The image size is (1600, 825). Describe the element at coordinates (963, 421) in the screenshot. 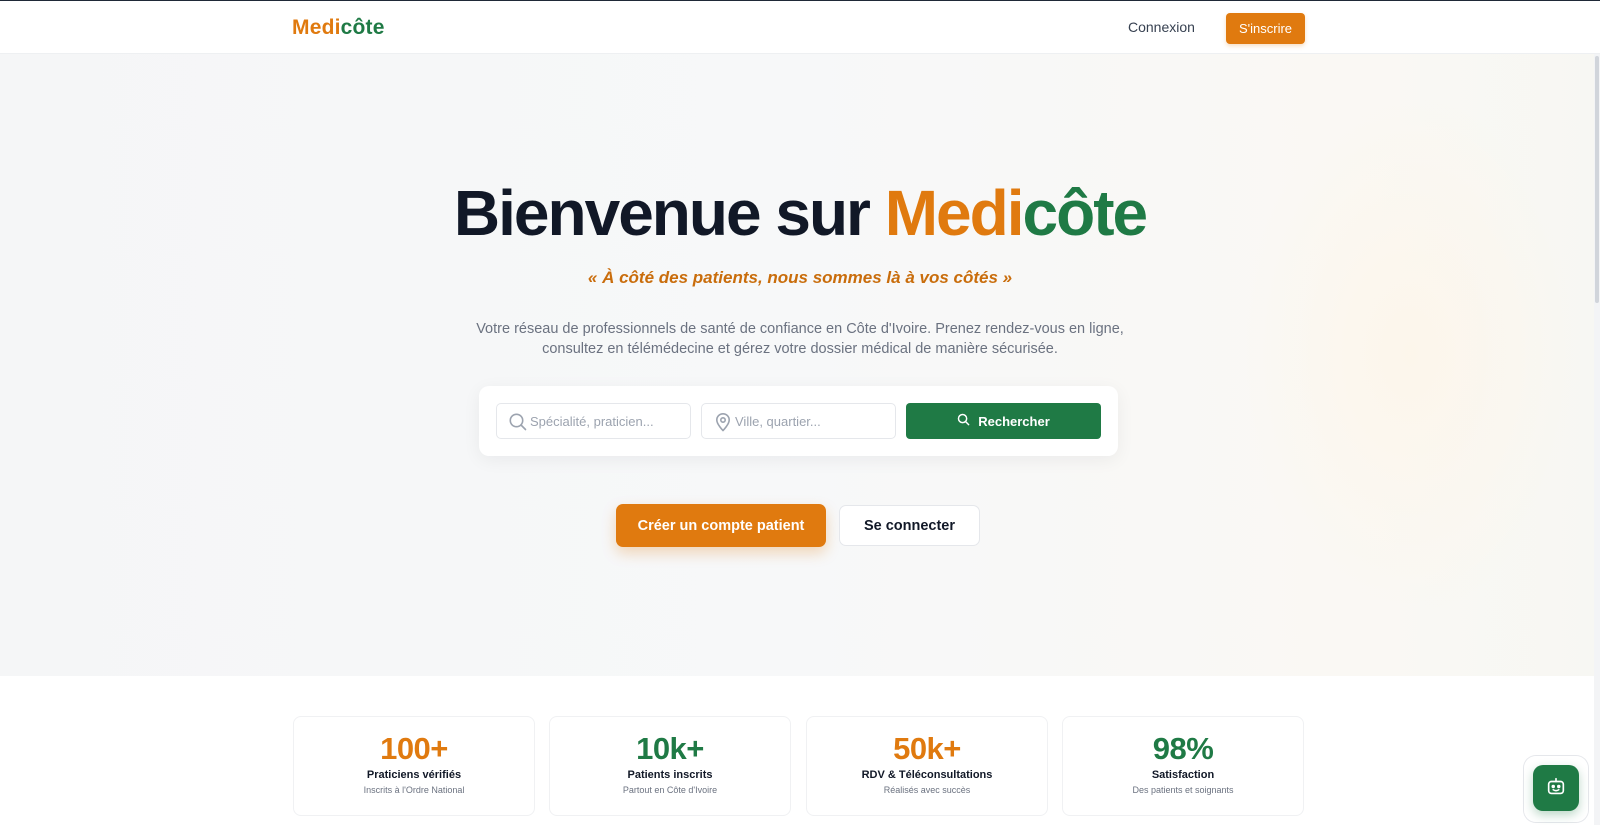

I see `search-button-icon` at that location.